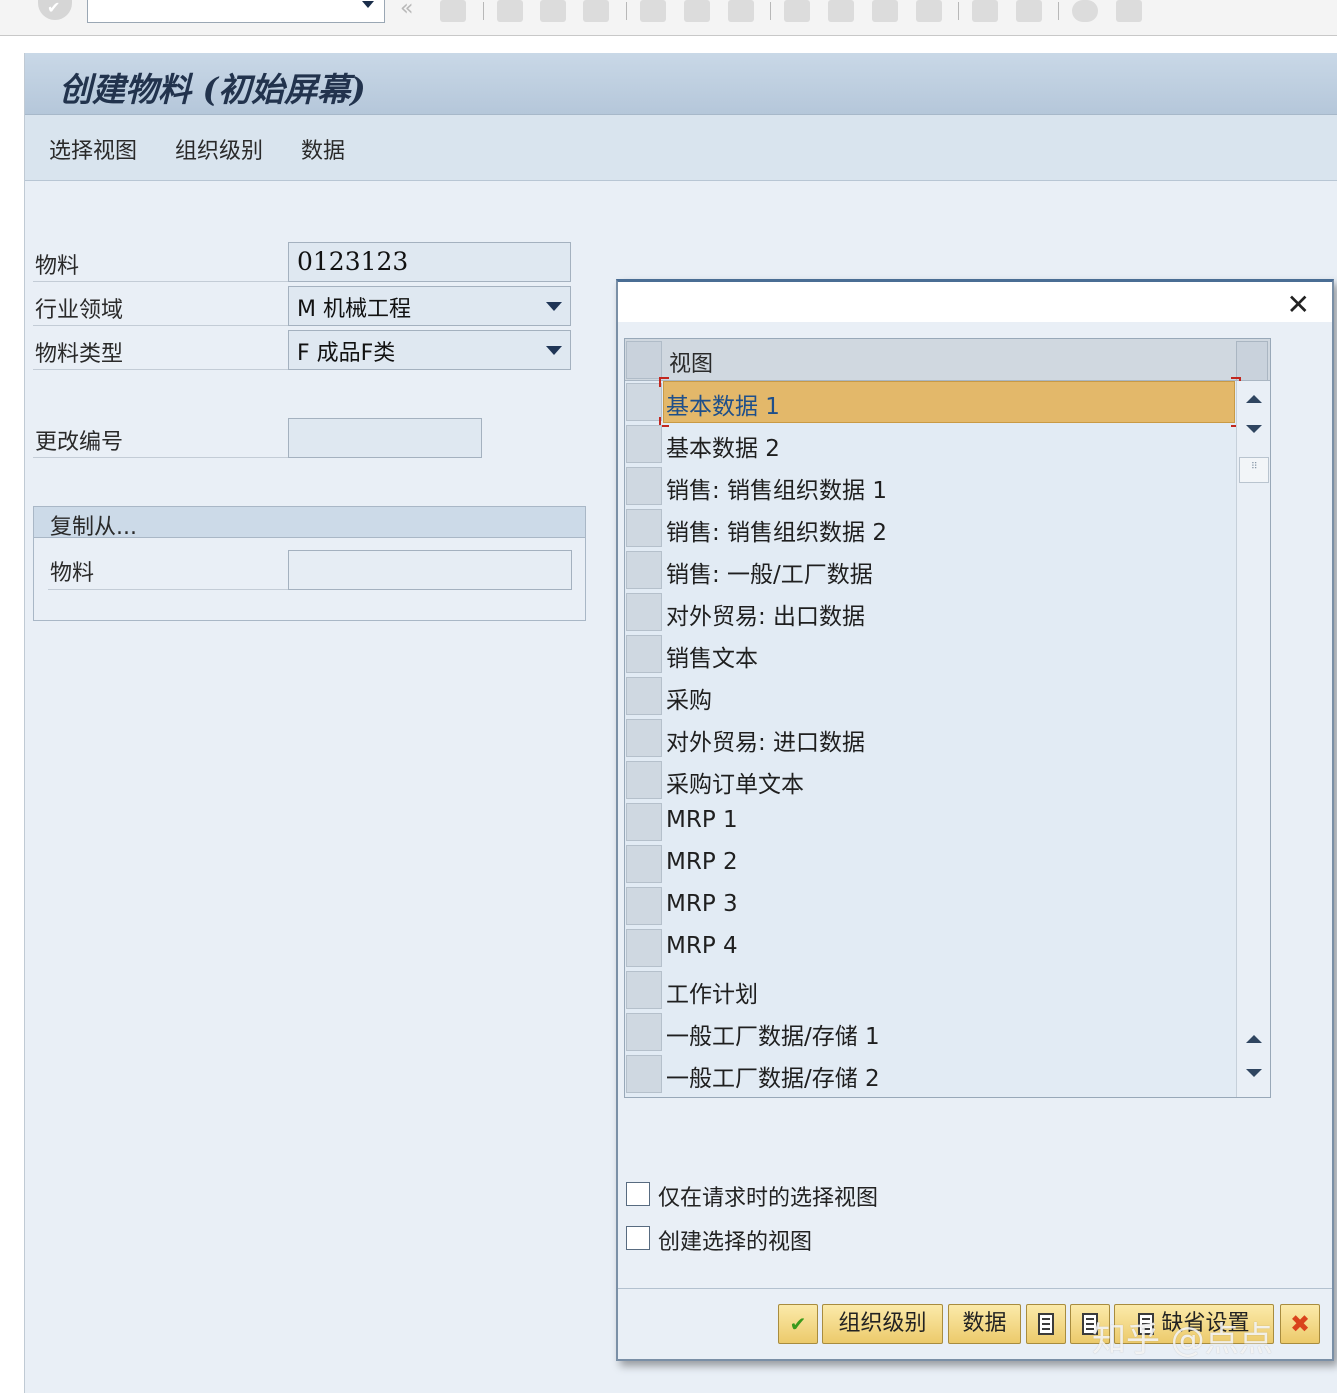 This screenshot has height=1393, width=1337. I want to click on command-field, so click(236, 11).